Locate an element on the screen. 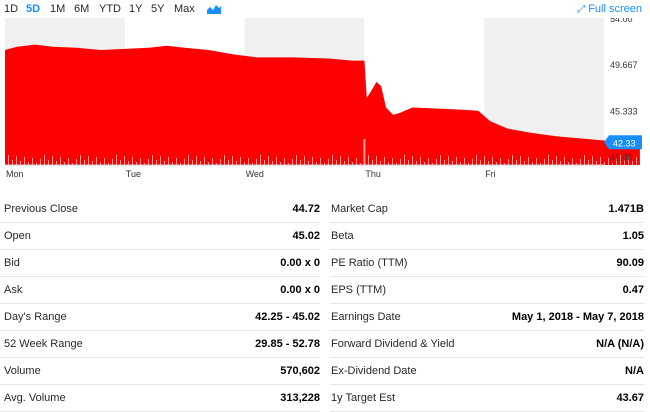 The image size is (650, 412). x-tick-label: Tue is located at coordinates (133, 174).